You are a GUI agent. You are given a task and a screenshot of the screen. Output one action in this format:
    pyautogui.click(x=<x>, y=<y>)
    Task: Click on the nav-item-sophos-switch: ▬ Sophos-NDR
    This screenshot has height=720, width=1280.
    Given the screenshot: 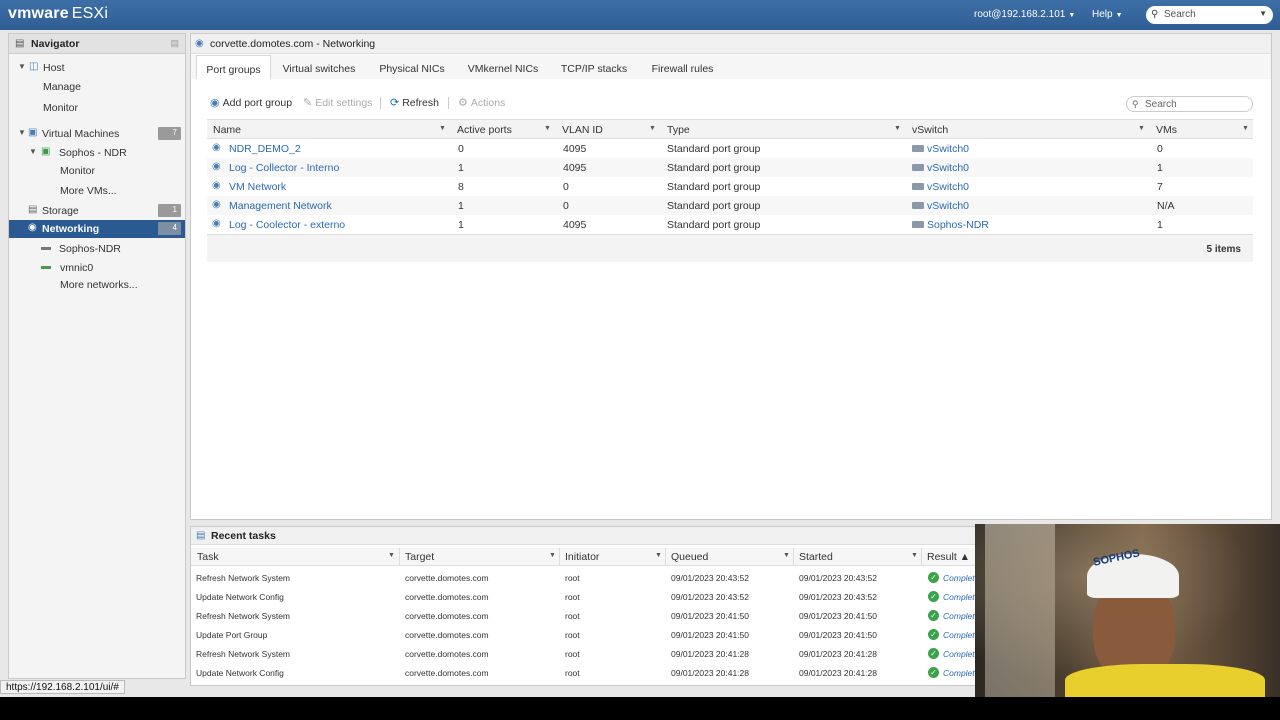 What is the action you would take?
    pyautogui.click(x=97, y=249)
    